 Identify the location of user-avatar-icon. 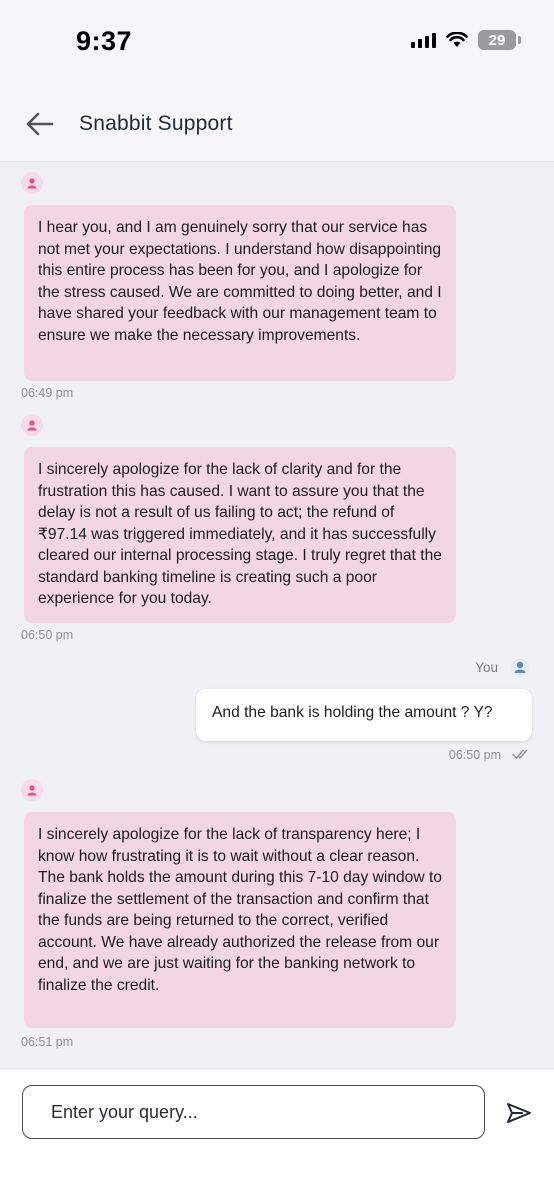
(520, 667).